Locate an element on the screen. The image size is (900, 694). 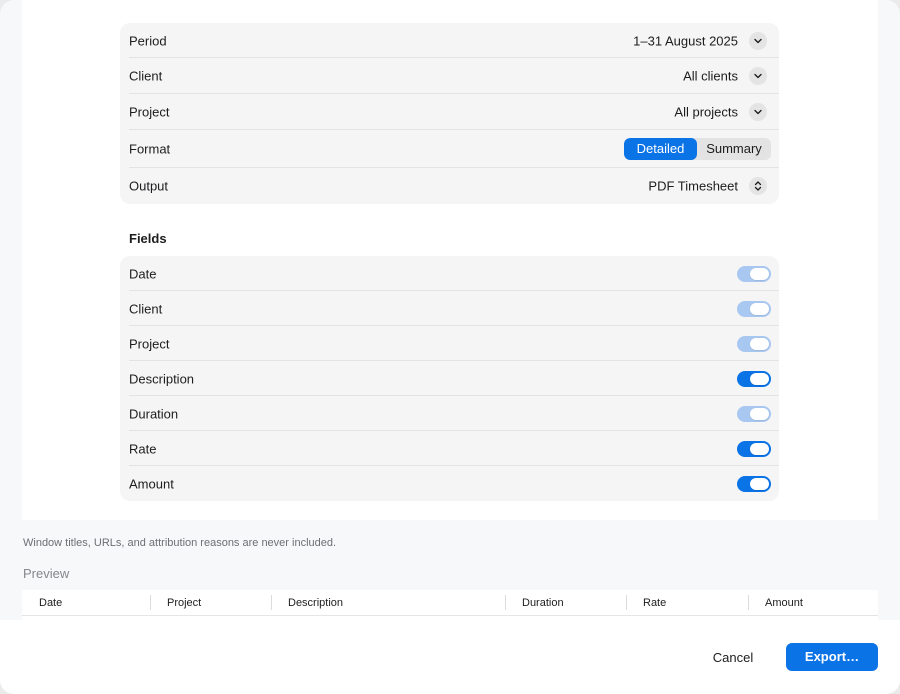
field-label: Client is located at coordinates (146, 308).